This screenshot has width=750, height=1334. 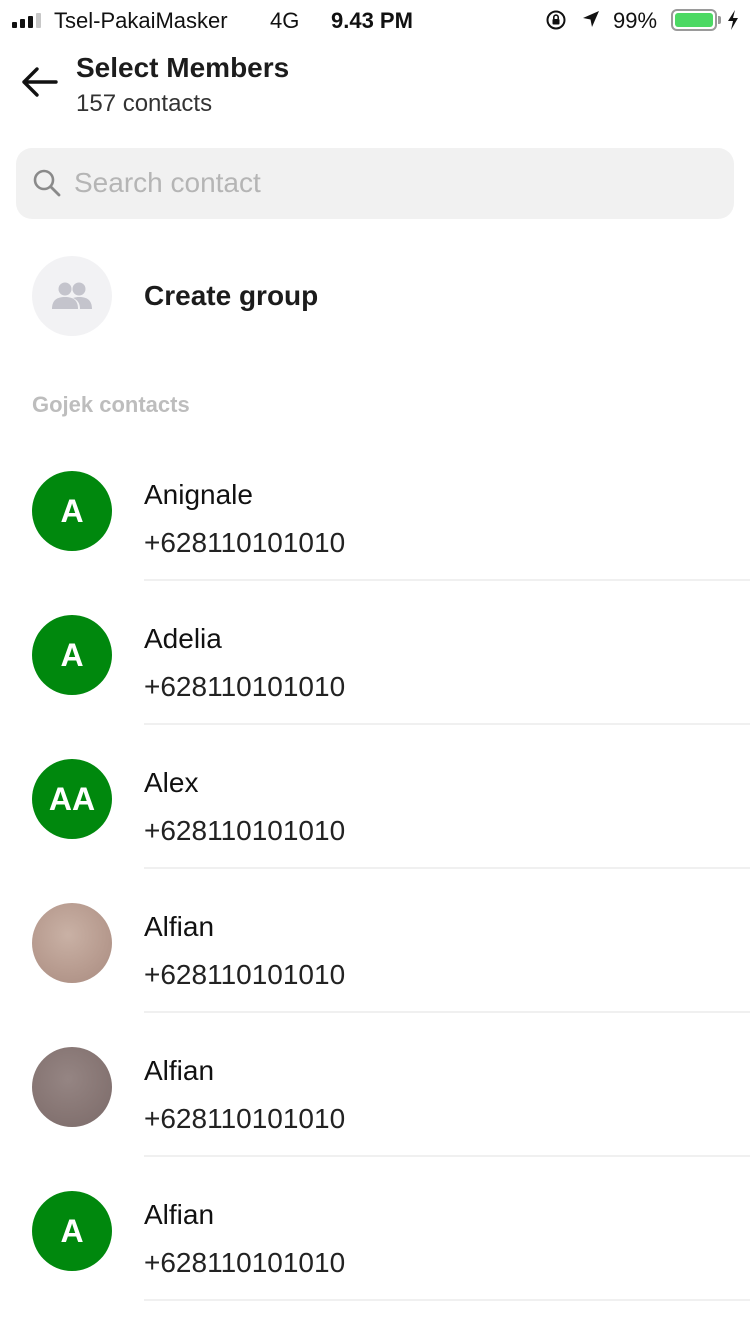 I want to click on contact-row: A Alfian +628110101010, so click(x=375, y=1229).